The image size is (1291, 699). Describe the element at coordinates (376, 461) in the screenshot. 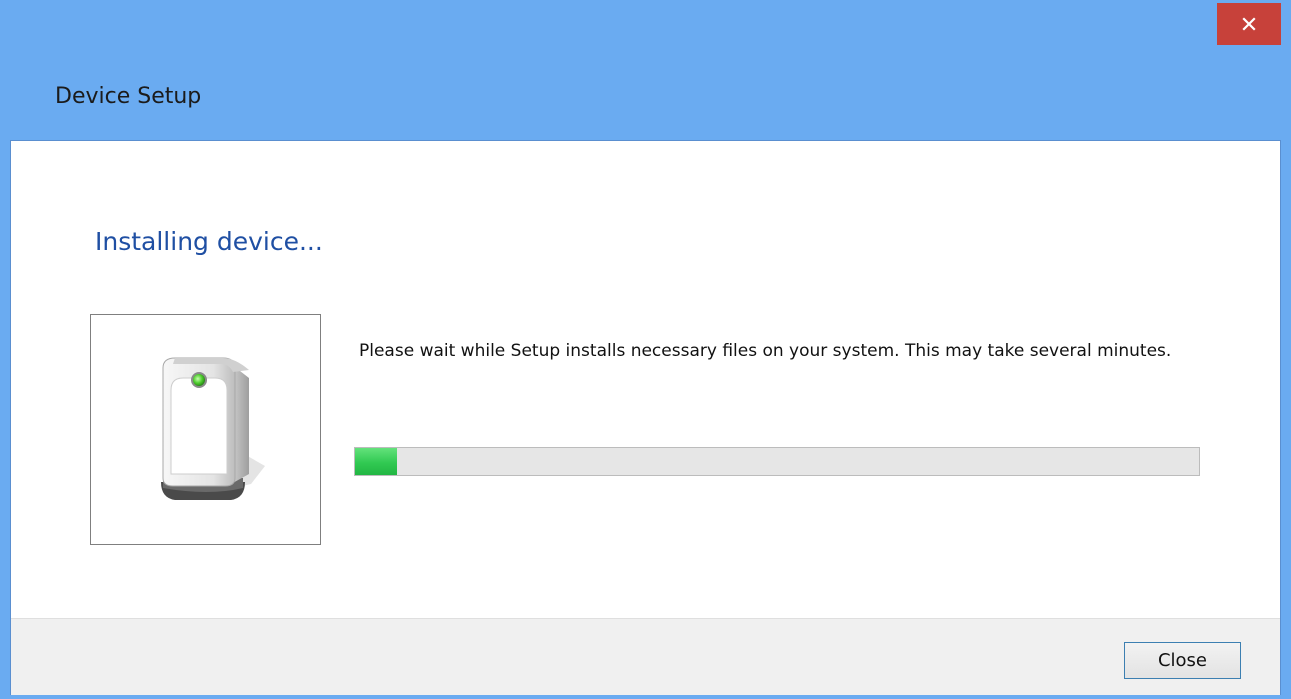

I see `progress-fill` at that location.